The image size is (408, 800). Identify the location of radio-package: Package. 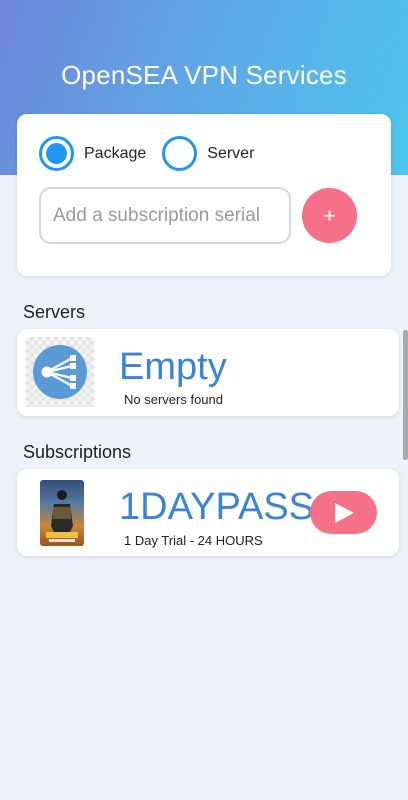
(92, 153).